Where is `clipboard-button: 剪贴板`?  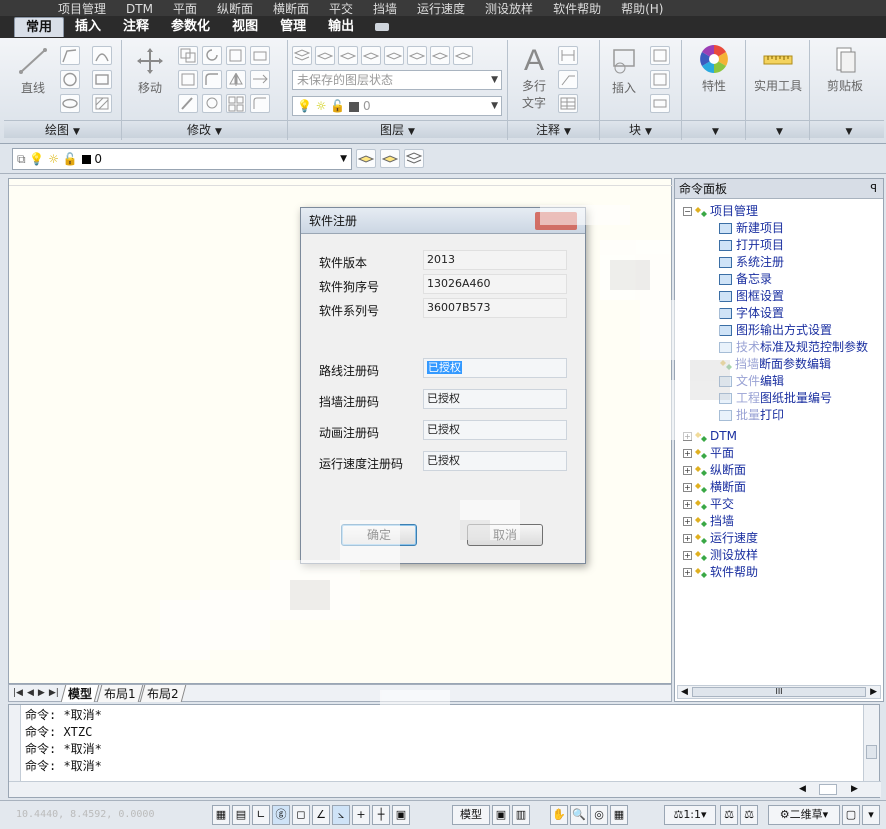
clipboard-button: 剪贴板 is located at coordinates (845, 69).